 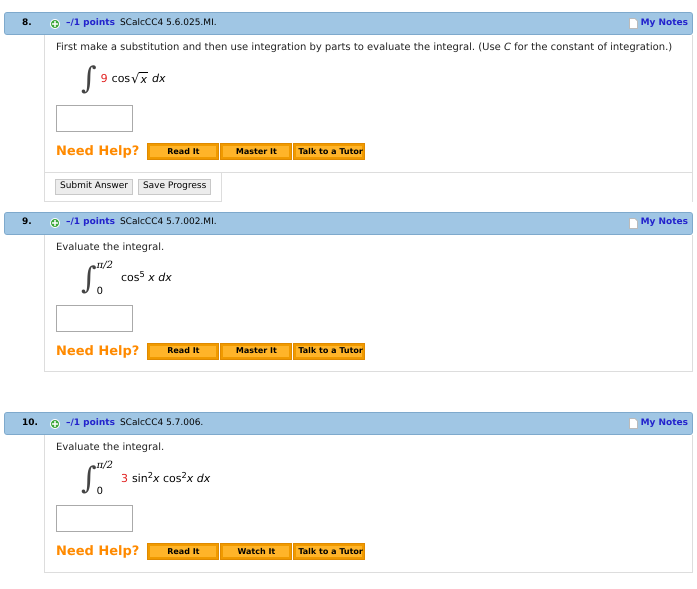 I want to click on coefficient: 9, so click(x=104, y=78).